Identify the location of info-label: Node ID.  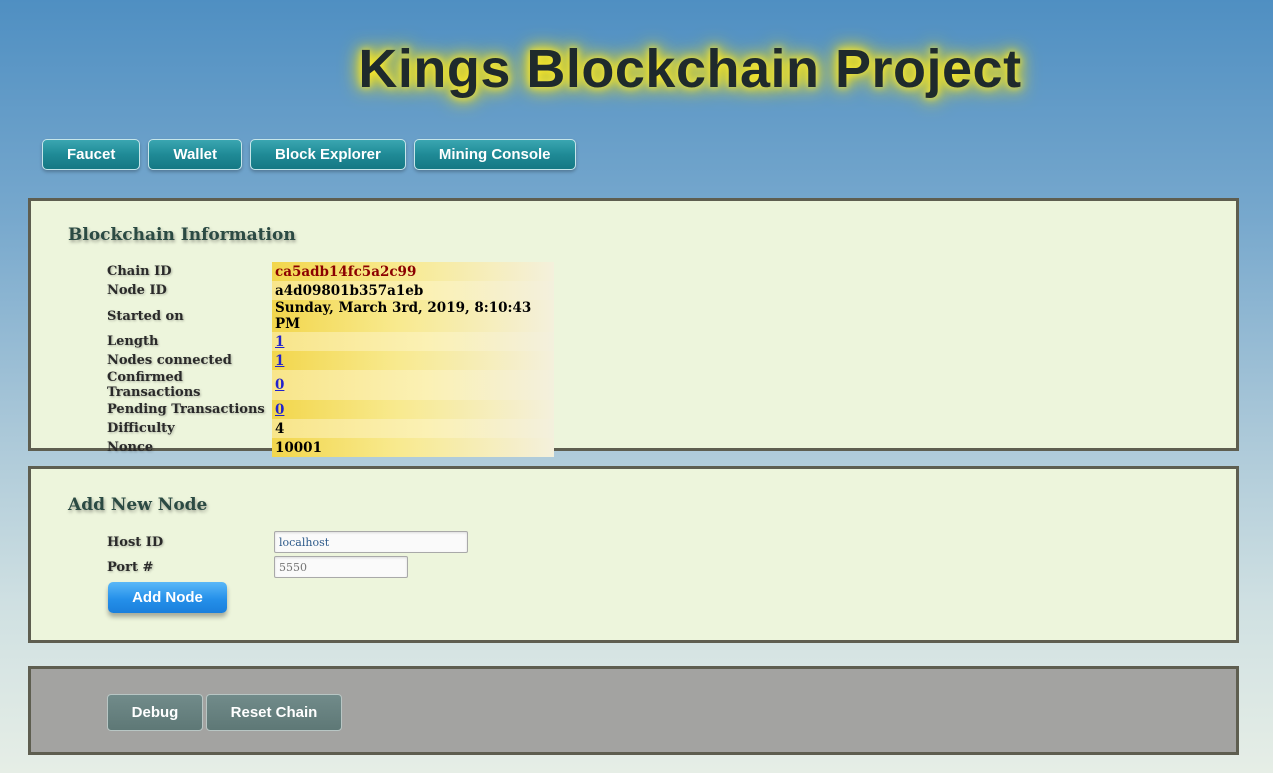
(137, 290).